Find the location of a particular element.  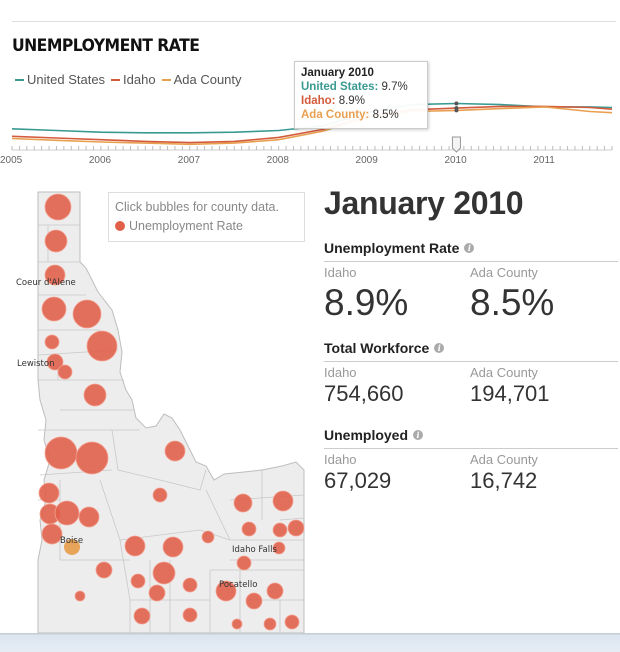

stat-ada: Ada County 8.5% is located at coordinates (543, 293).